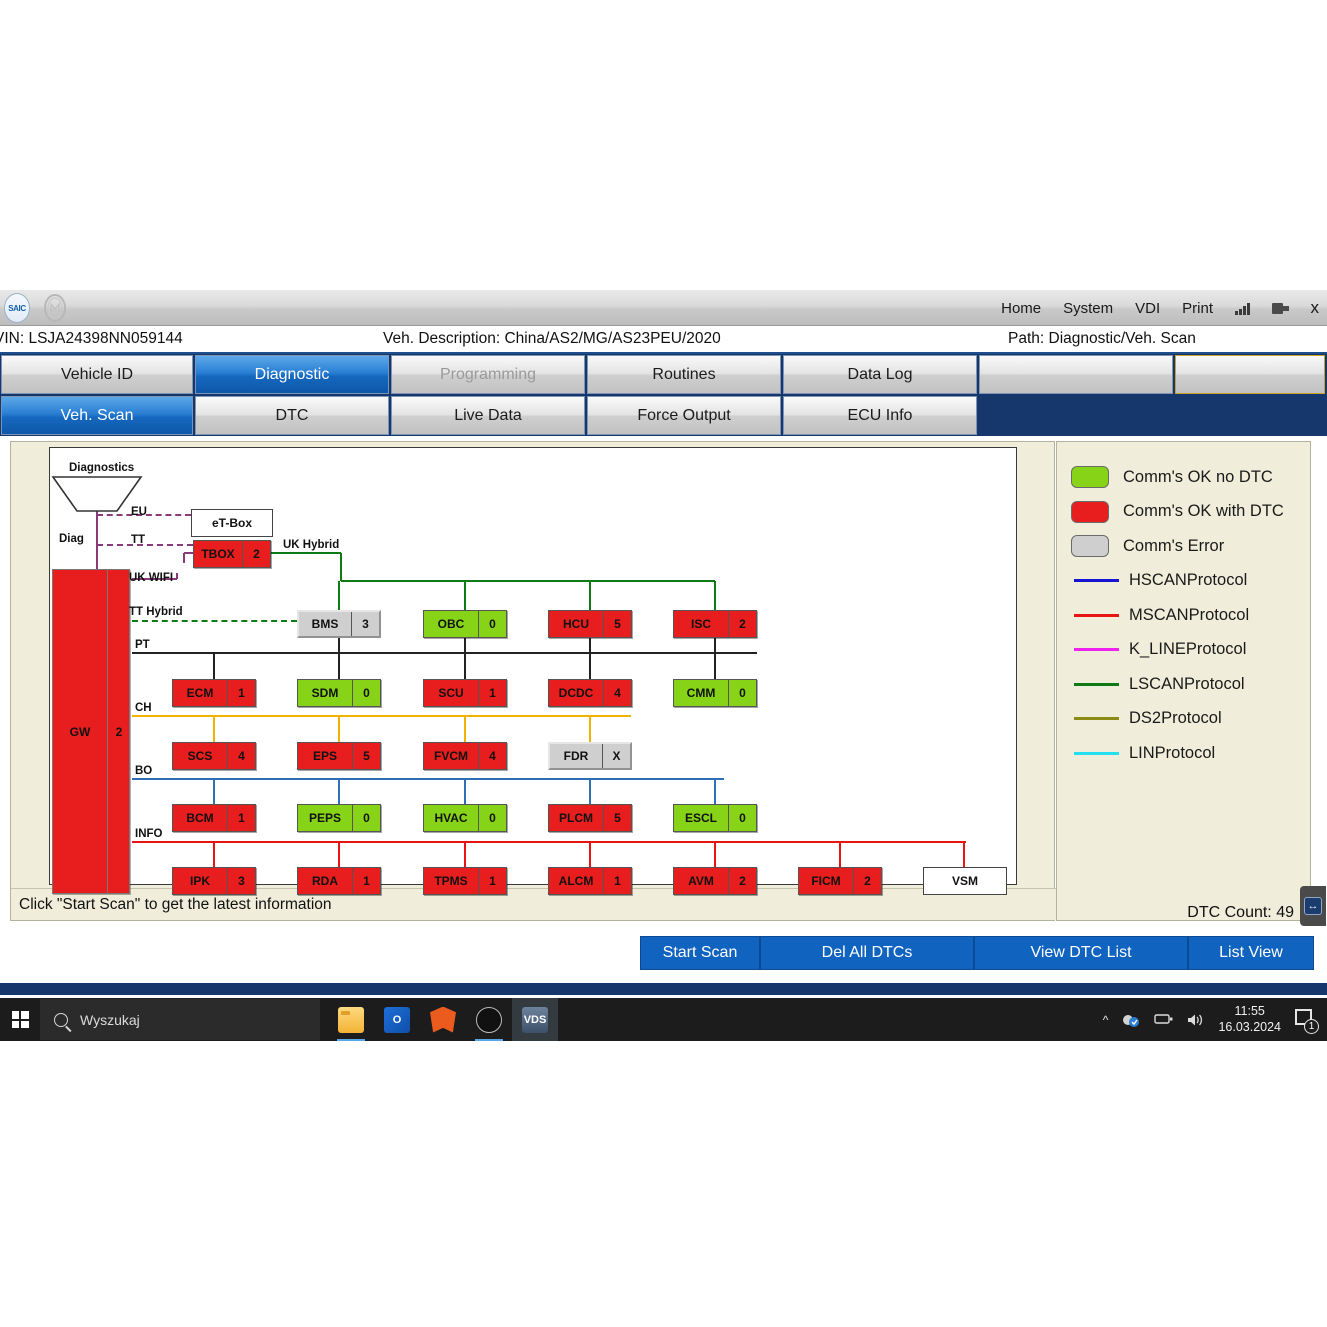 This screenshot has height=1327, width=1327. Describe the element at coordinates (867, 953) in the screenshot. I see `del-all-dtcs-button: Del All DTCs` at that location.